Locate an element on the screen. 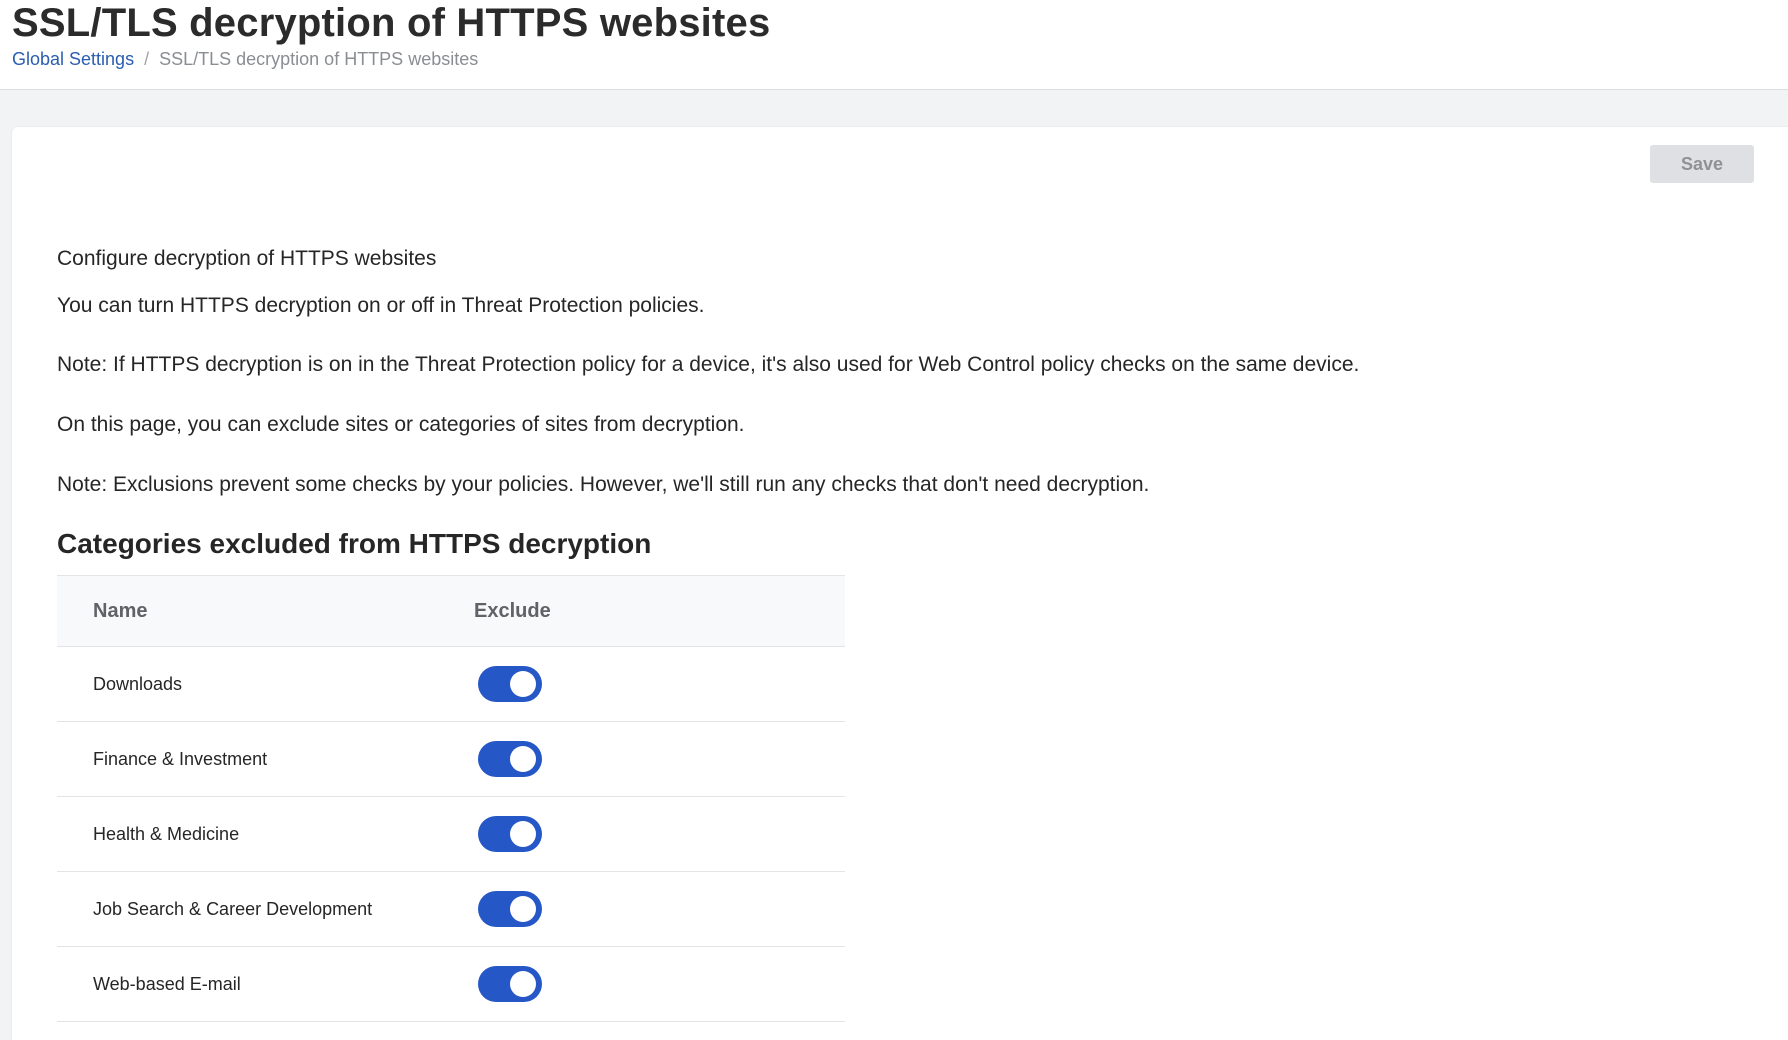 Image resolution: width=1788 pixels, height=1040 pixels. table-row: Downloads is located at coordinates (451, 684).